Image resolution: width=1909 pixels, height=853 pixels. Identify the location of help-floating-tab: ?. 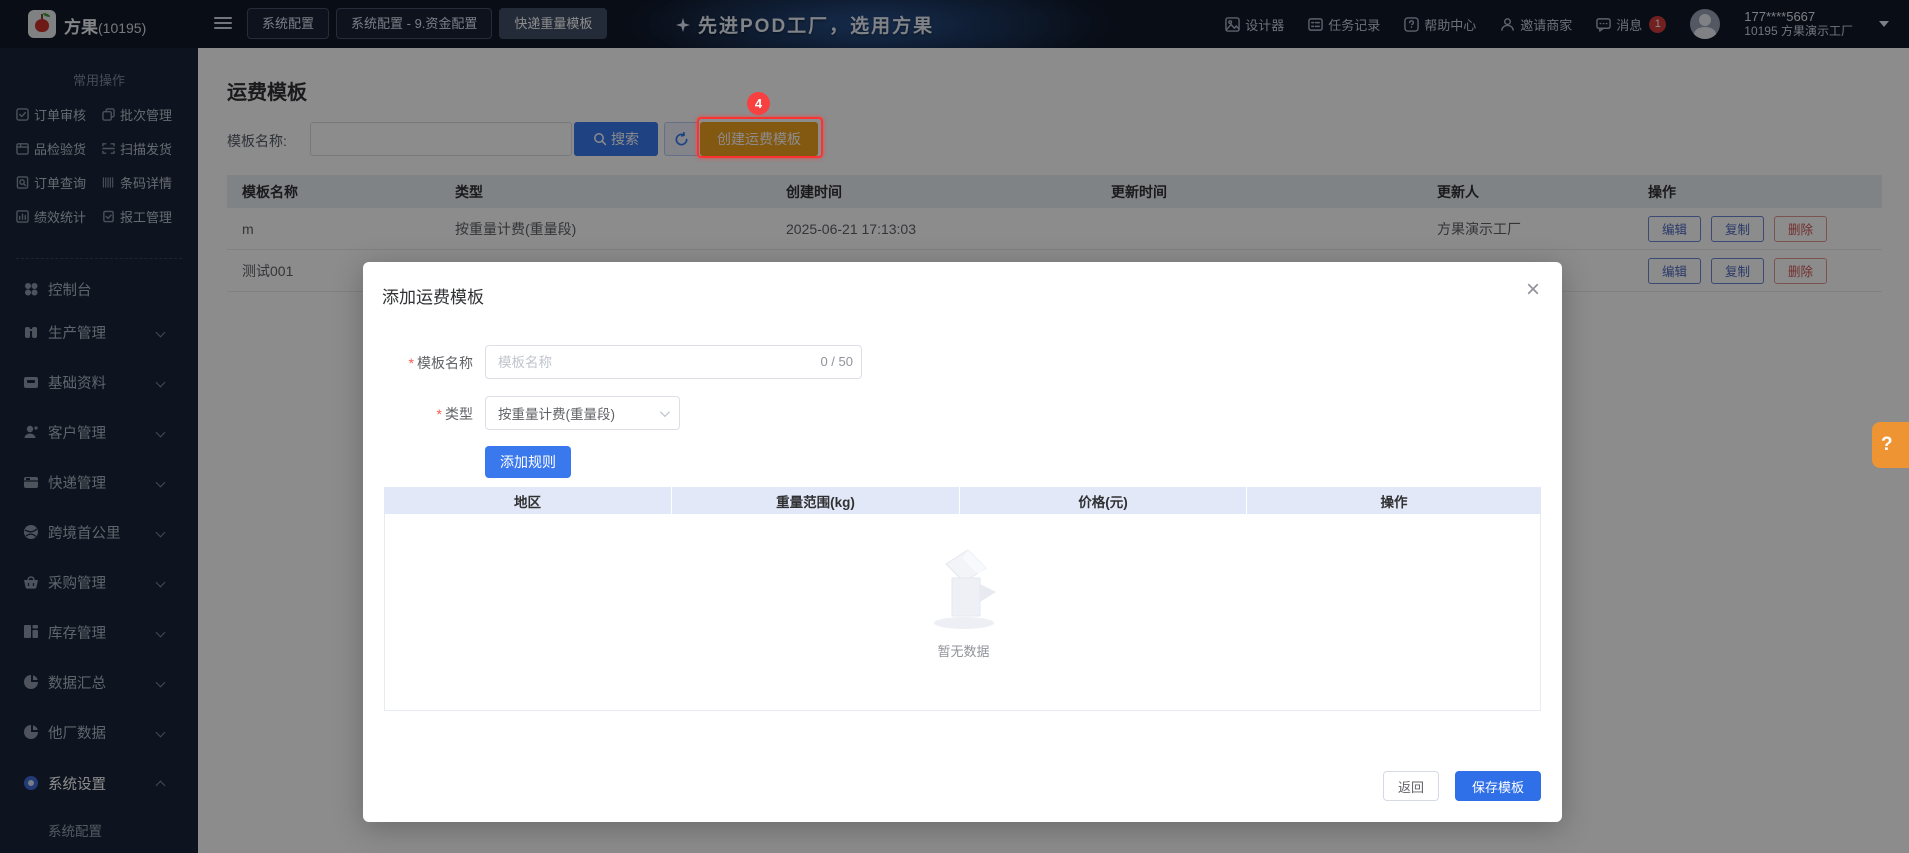
(1890, 445).